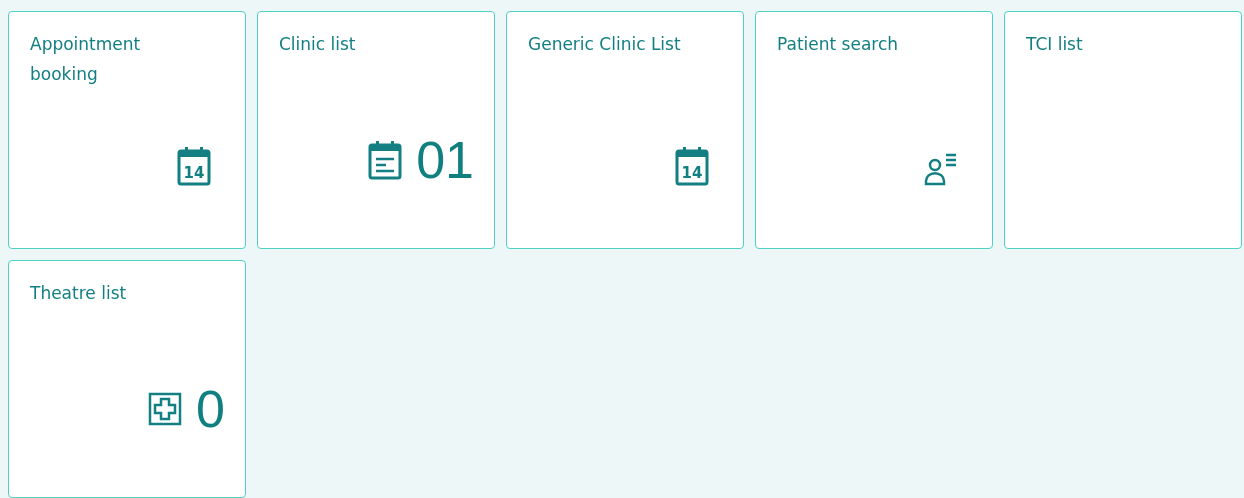 This screenshot has width=1244, height=498. Describe the element at coordinates (605, 44) in the screenshot. I see `tile-title: Generic Clinic List` at that location.